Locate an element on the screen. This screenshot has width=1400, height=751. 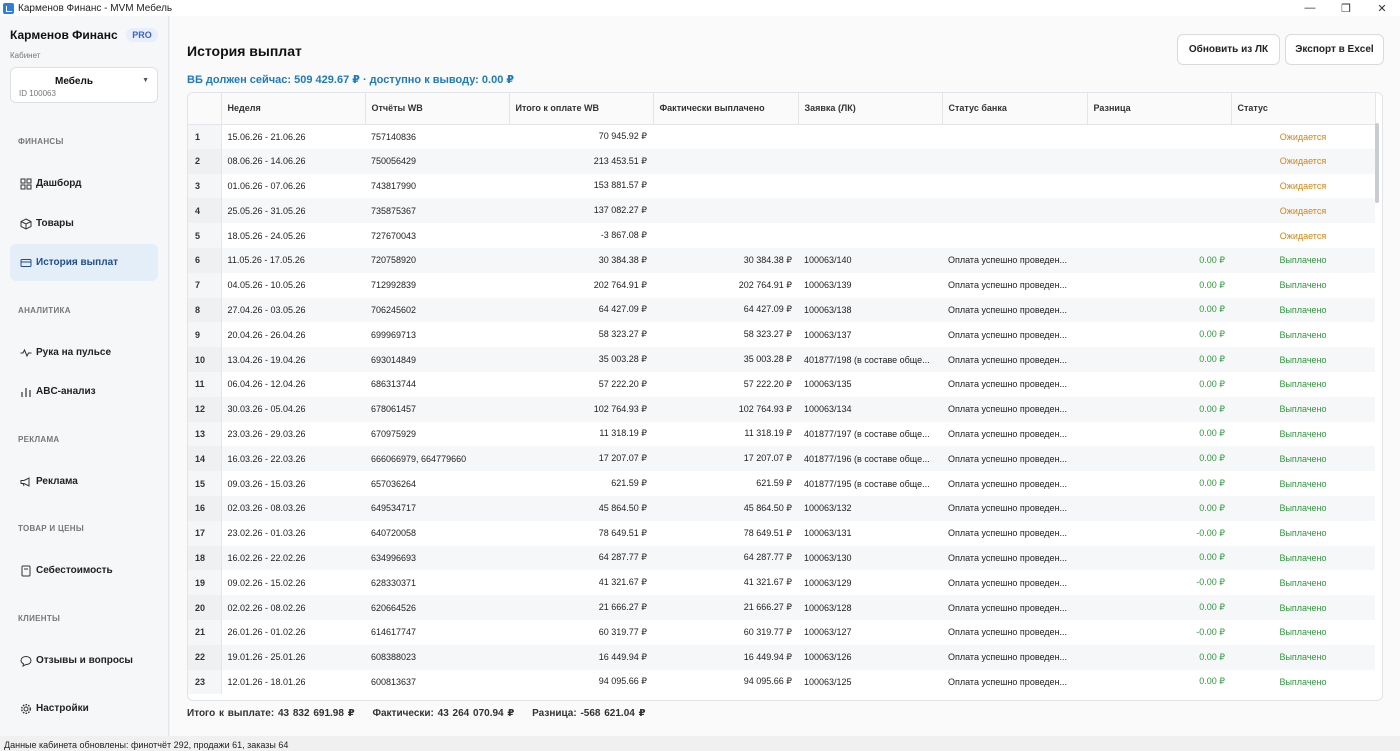
actual-paid-cell: 64 427.09 ₽ is located at coordinates (725, 310).